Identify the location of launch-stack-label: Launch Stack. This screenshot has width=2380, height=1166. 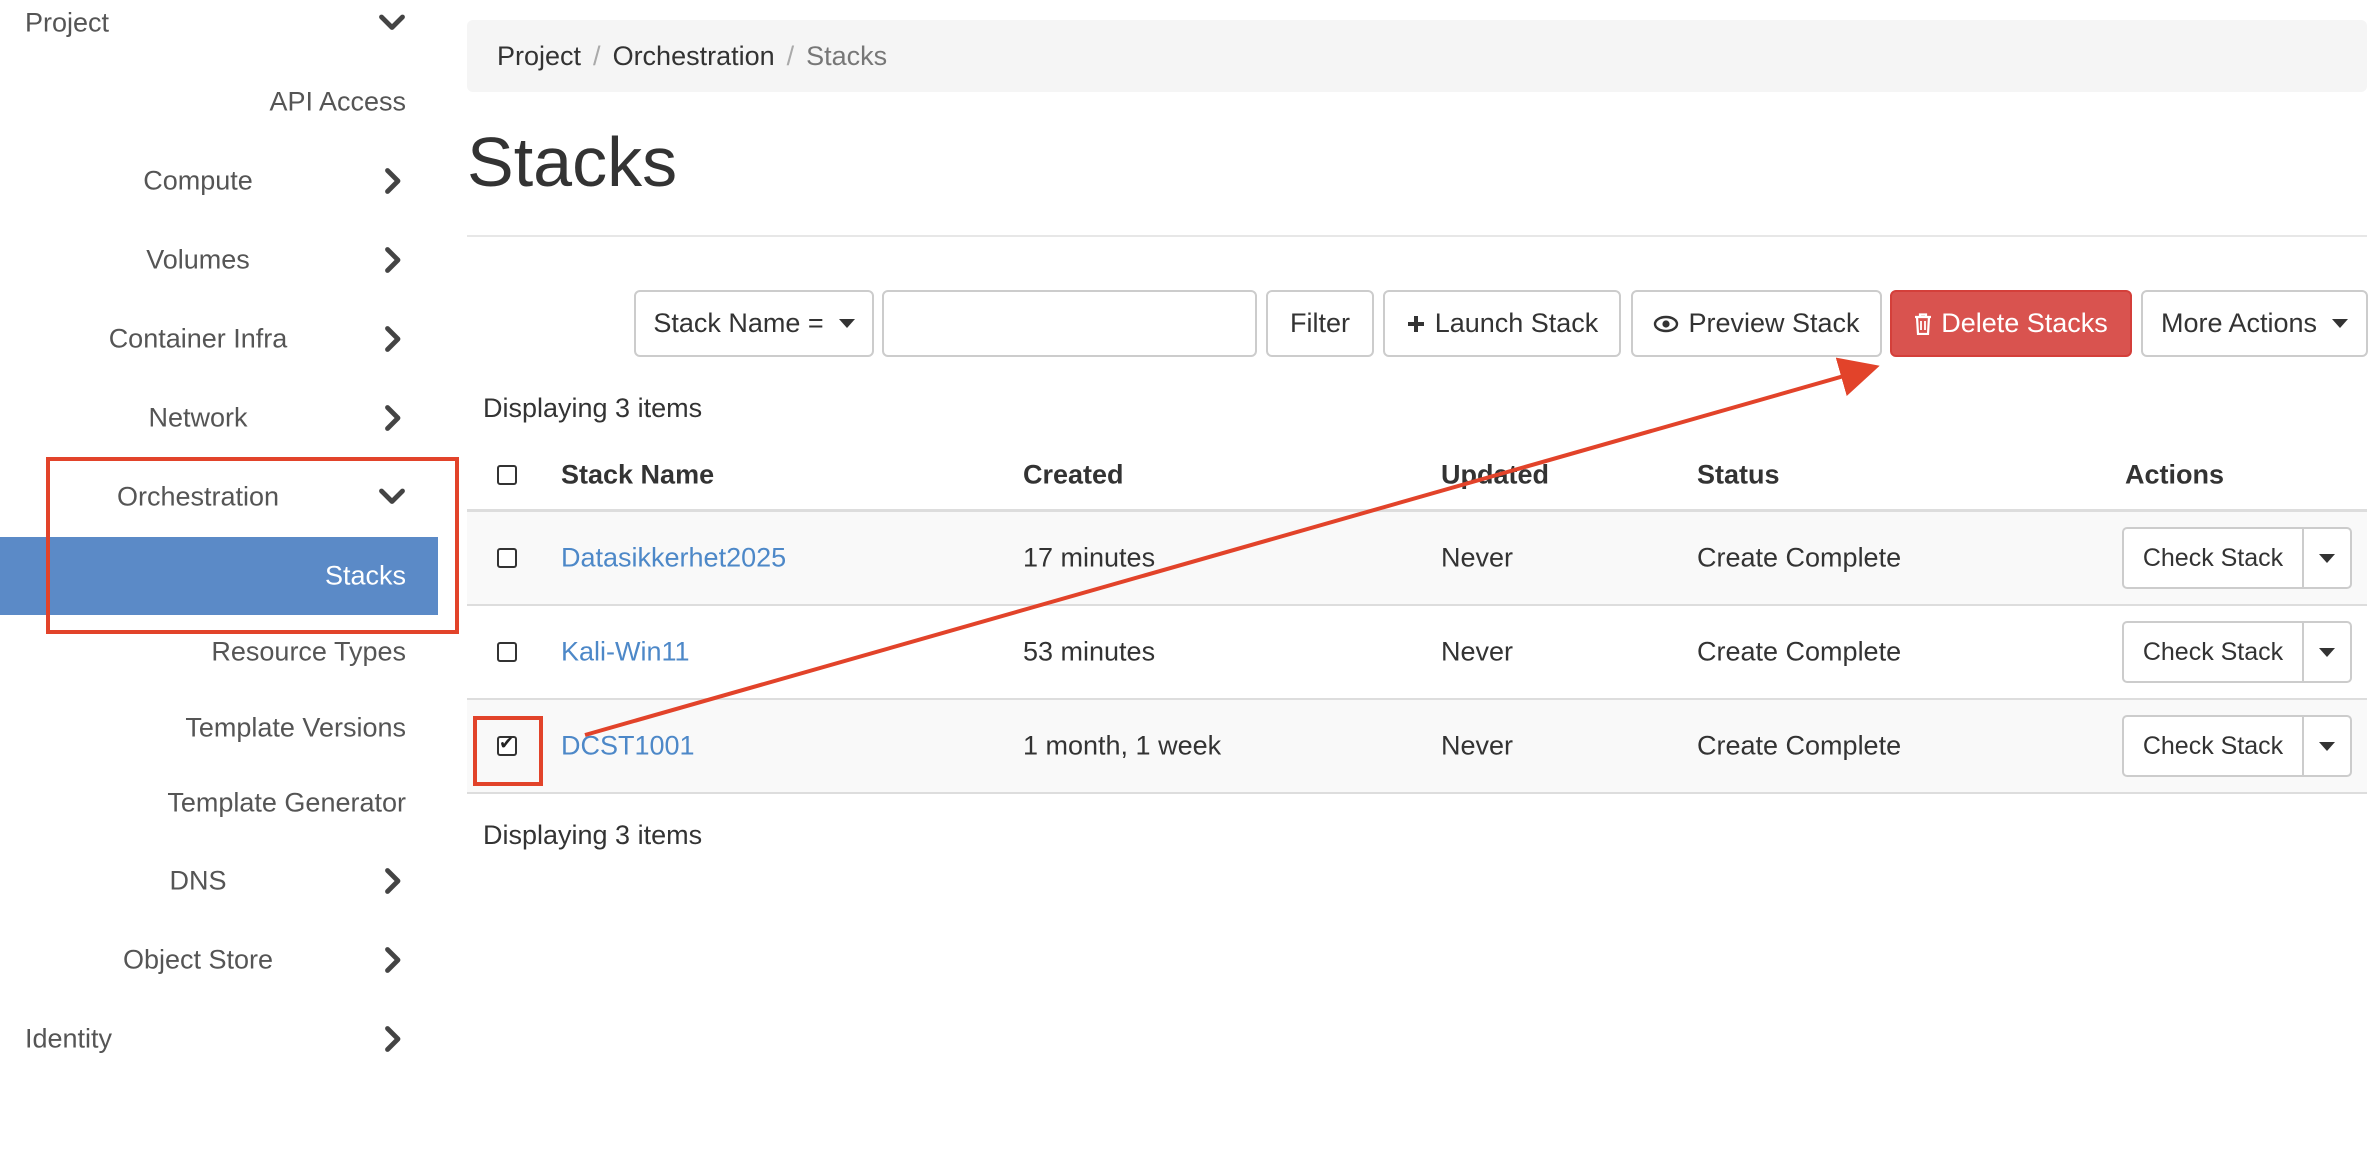
(1516, 323).